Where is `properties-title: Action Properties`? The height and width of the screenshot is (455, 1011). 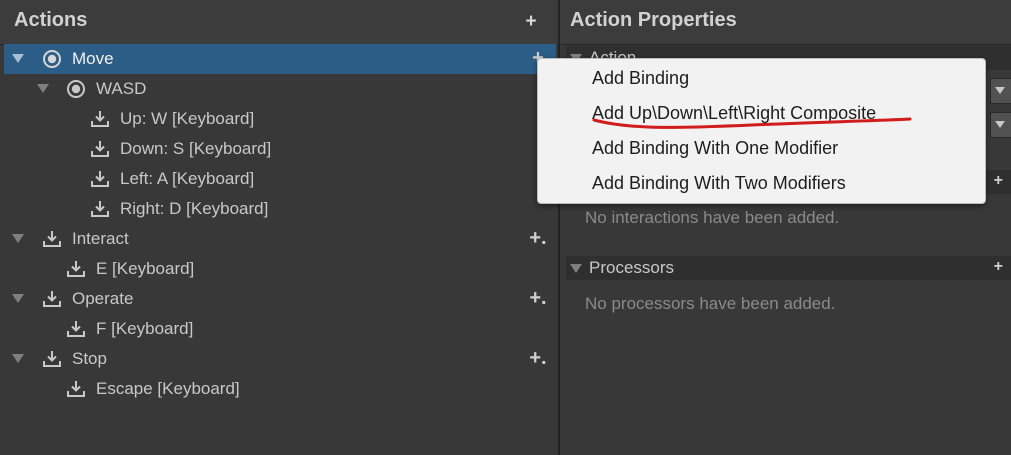 properties-title: Action Properties is located at coordinates (653, 20).